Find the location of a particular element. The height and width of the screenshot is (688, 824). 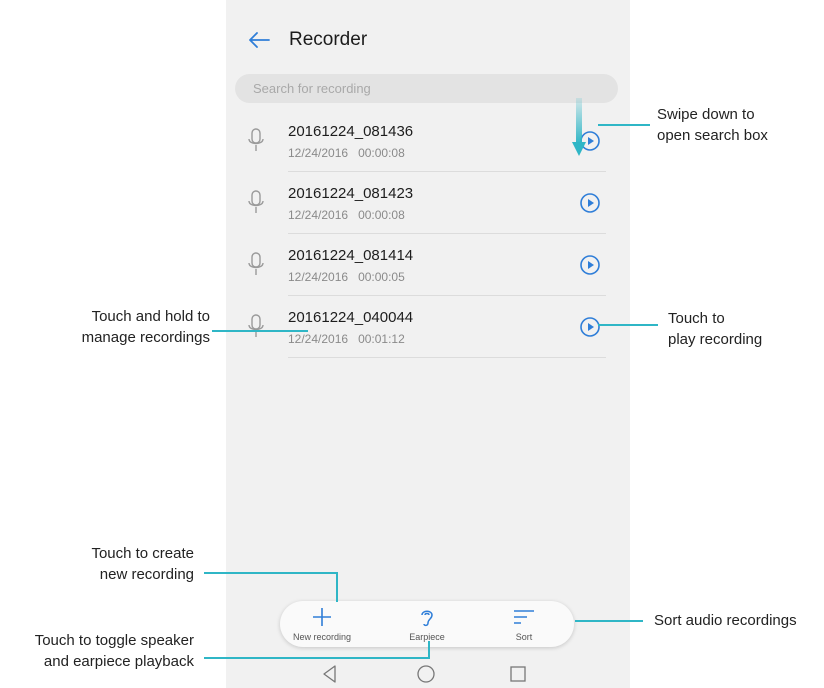

bottom-toolbar: New recording Earpiece Sort is located at coordinates (427, 624).